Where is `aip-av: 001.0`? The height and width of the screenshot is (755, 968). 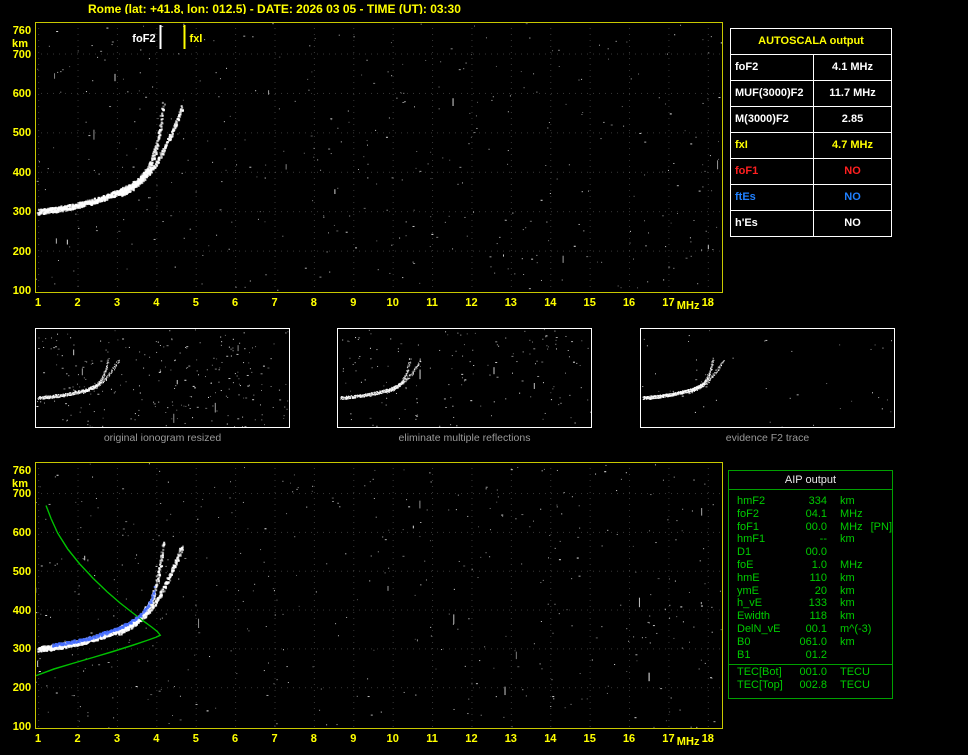 aip-av: 001.0 is located at coordinates (813, 672).